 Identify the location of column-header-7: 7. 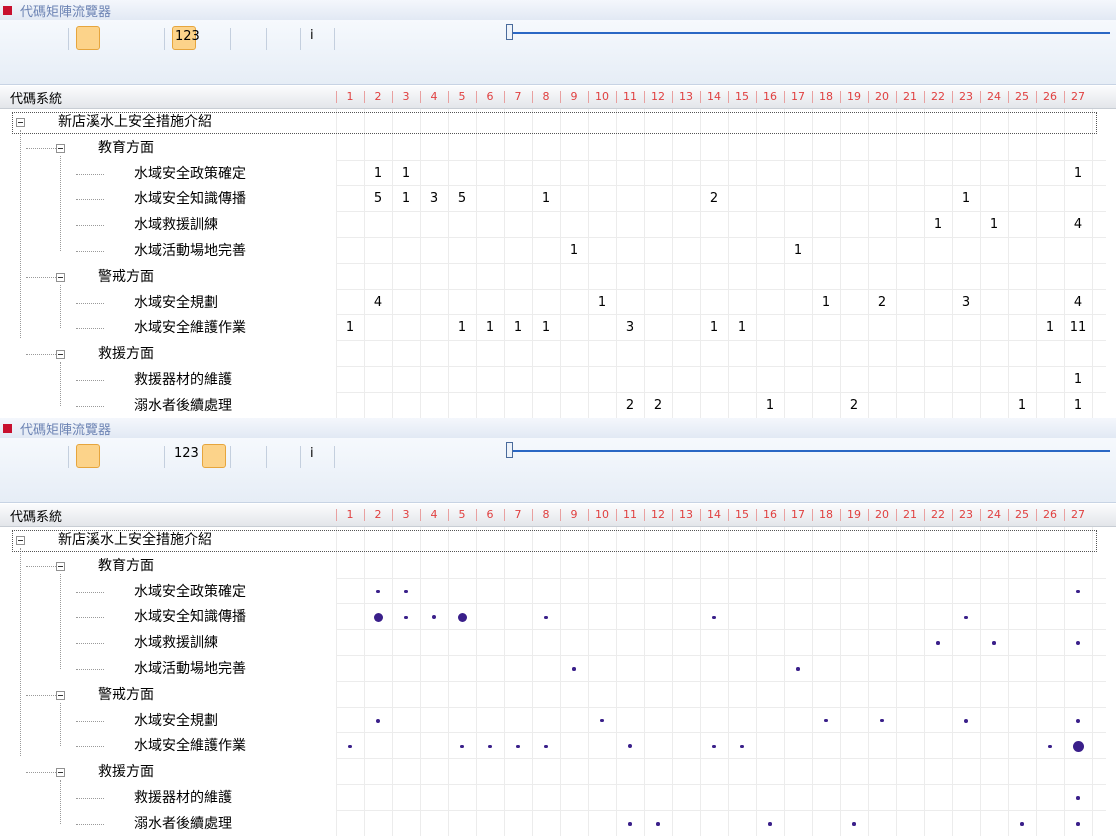
(518, 514).